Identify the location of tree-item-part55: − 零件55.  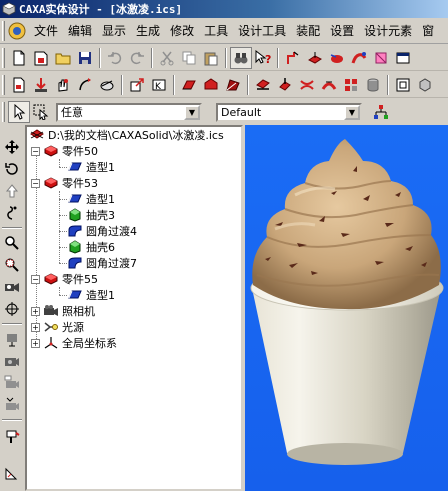
(64, 279).